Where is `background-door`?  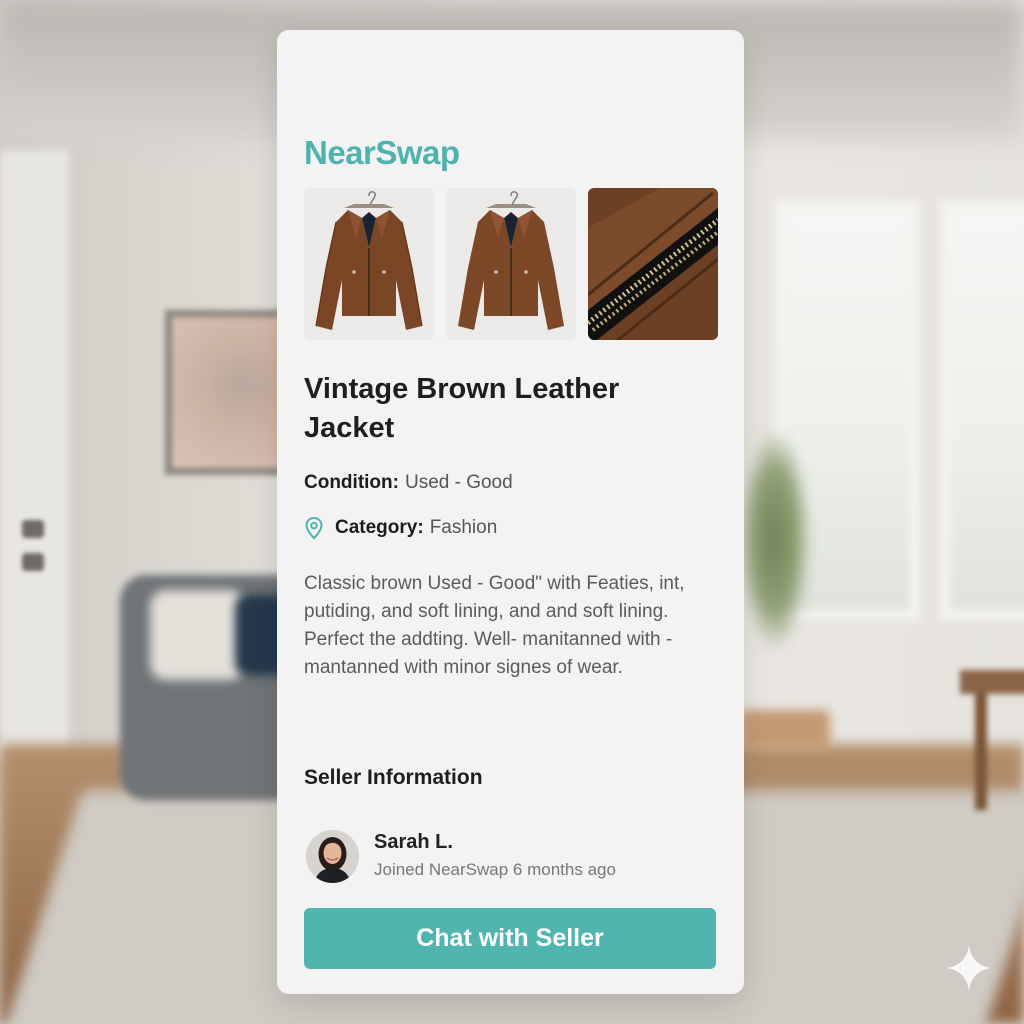 background-door is located at coordinates (37, 455).